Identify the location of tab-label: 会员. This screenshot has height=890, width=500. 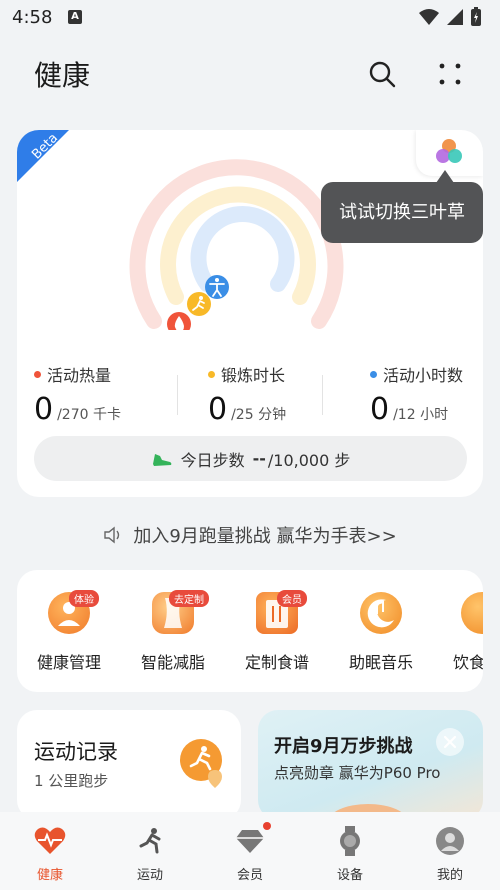
(249, 875).